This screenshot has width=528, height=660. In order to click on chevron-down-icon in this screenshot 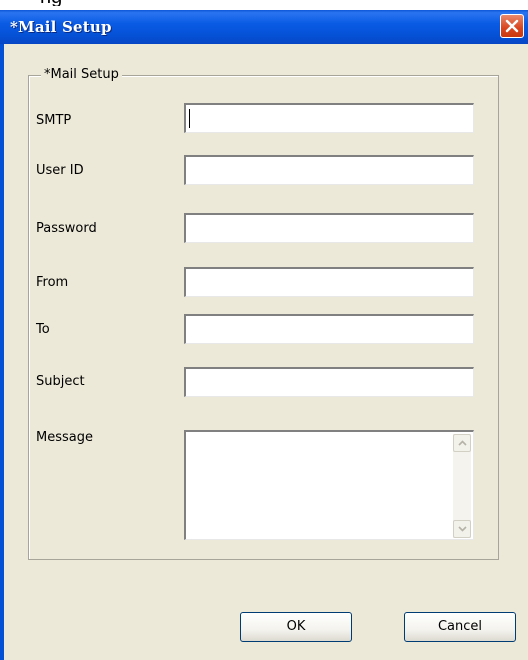, I will do `click(462, 529)`.